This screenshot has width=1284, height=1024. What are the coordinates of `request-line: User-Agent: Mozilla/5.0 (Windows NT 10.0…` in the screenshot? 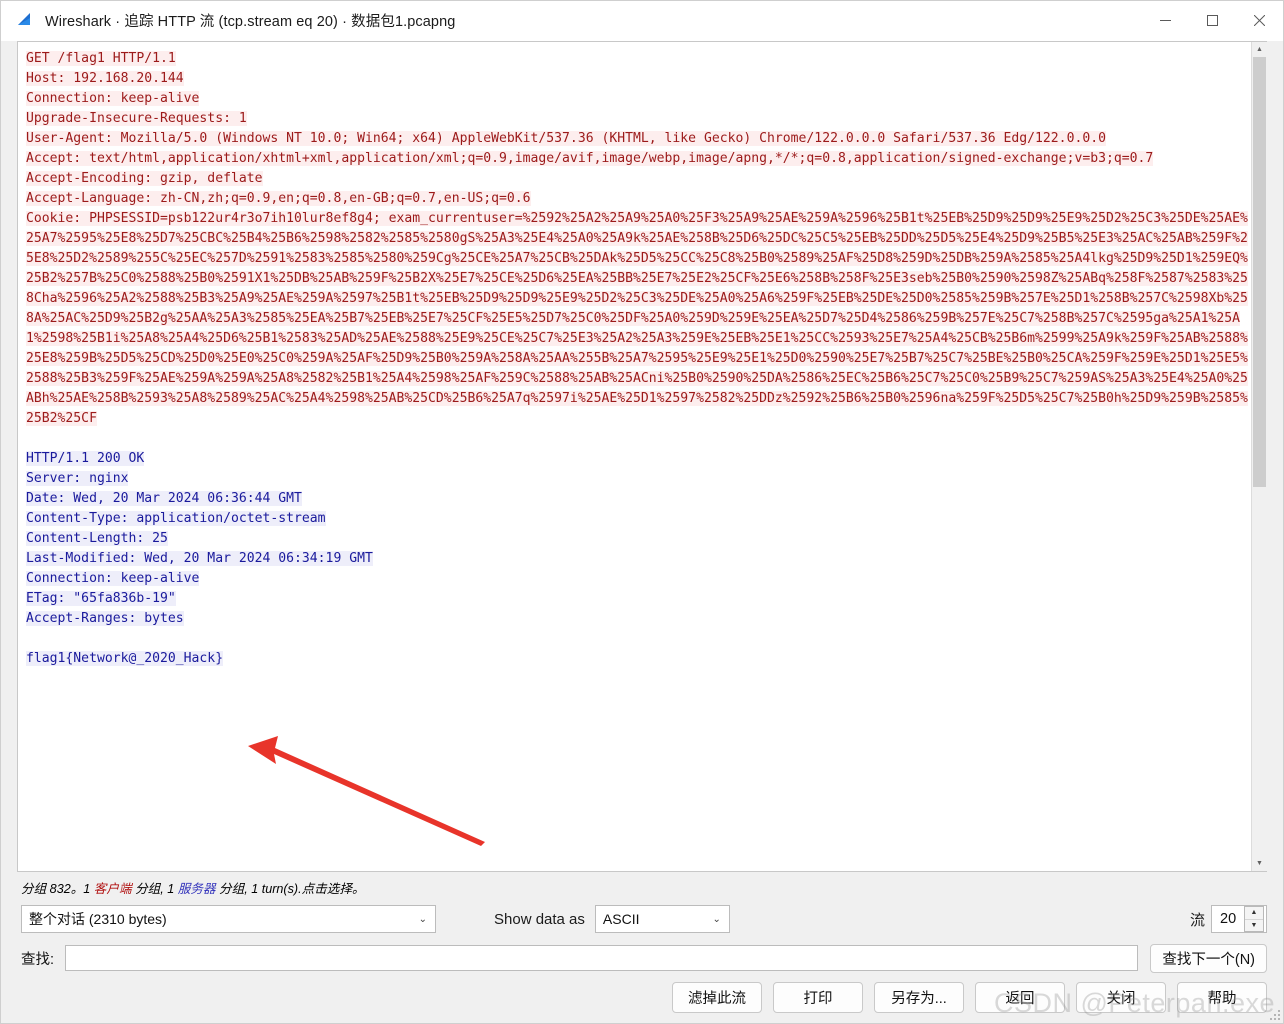 It's located at (566, 138).